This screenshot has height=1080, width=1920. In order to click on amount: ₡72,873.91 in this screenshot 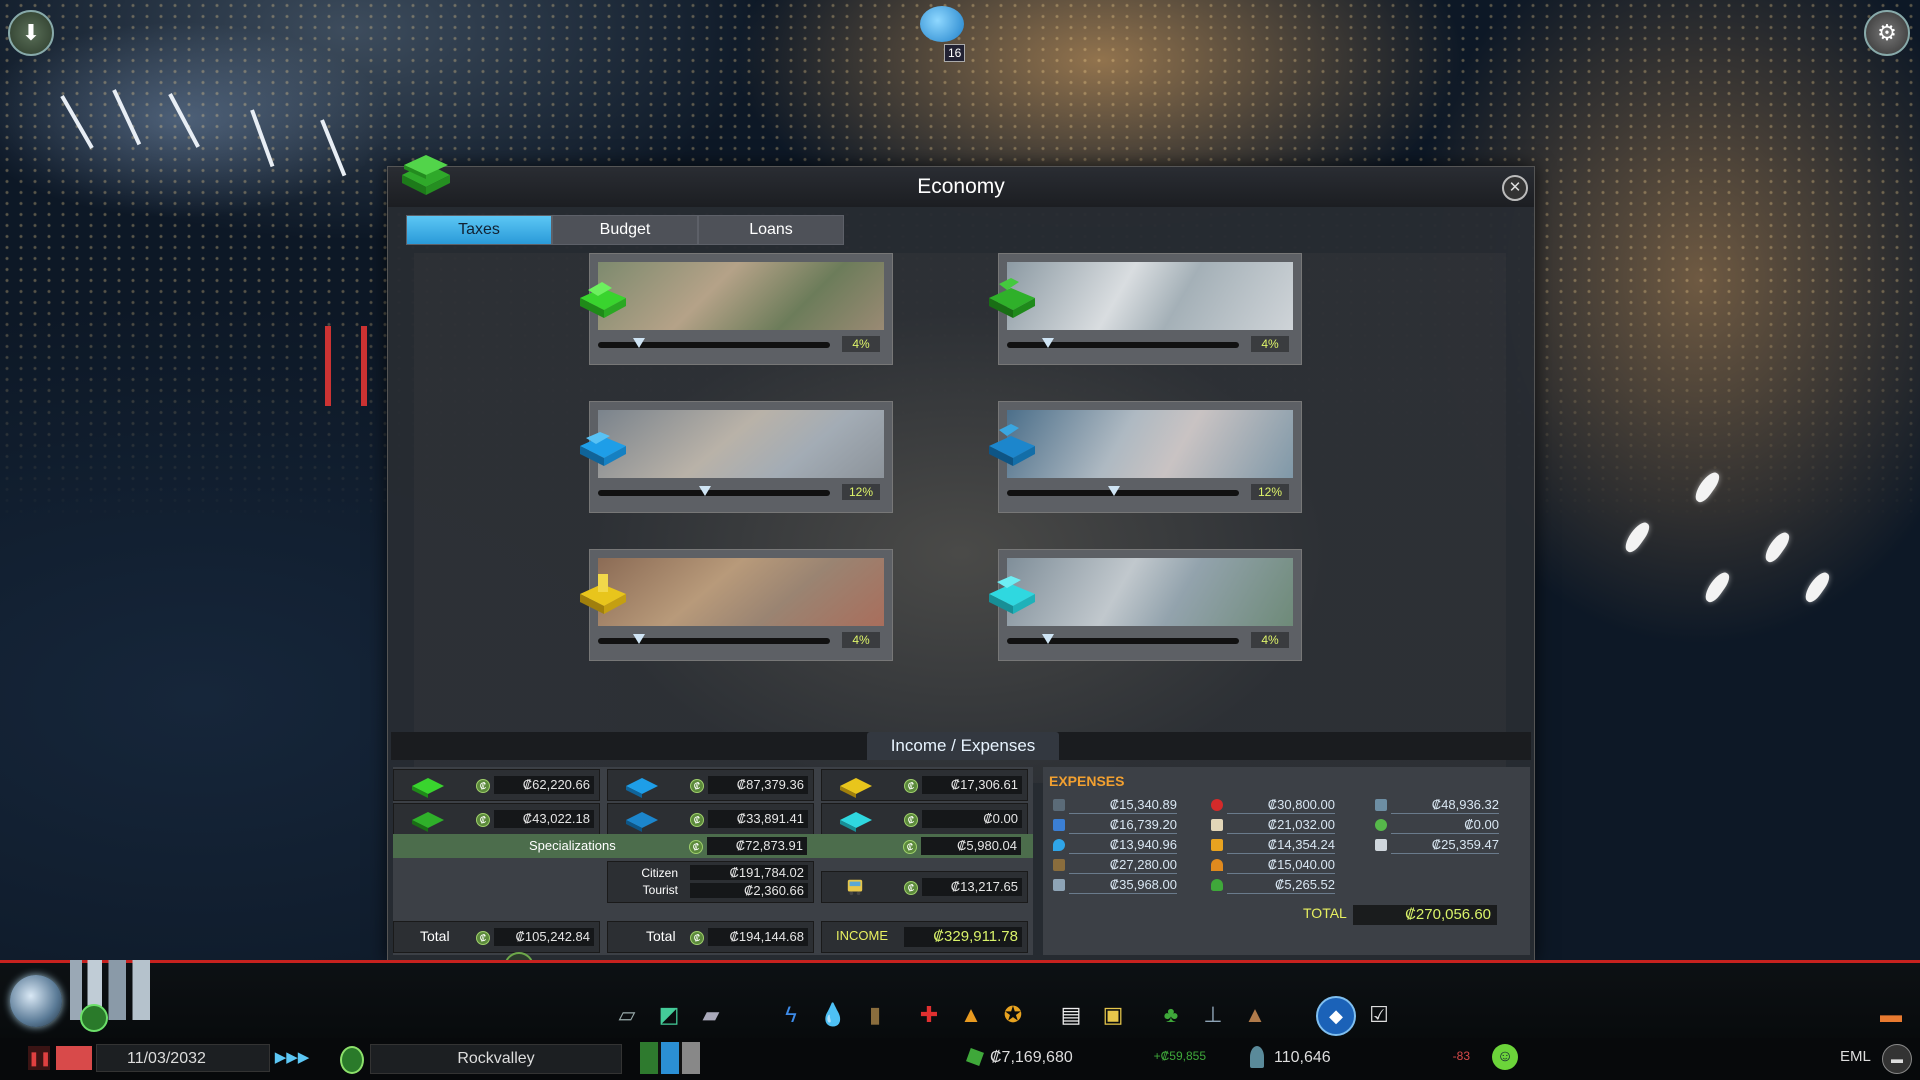, I will do `click(757, 846)`.